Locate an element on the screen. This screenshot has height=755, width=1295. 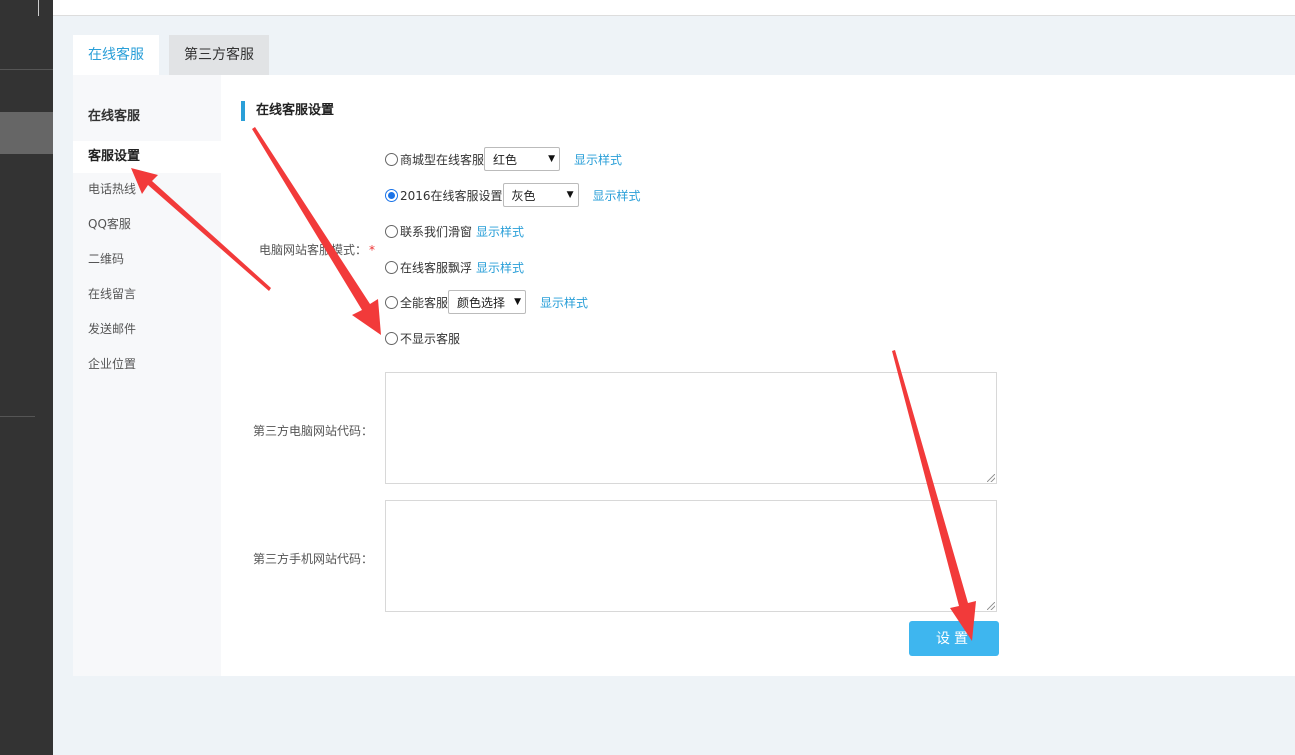
tab-online-service: 在线客服 is located at coordinates (116, 55).